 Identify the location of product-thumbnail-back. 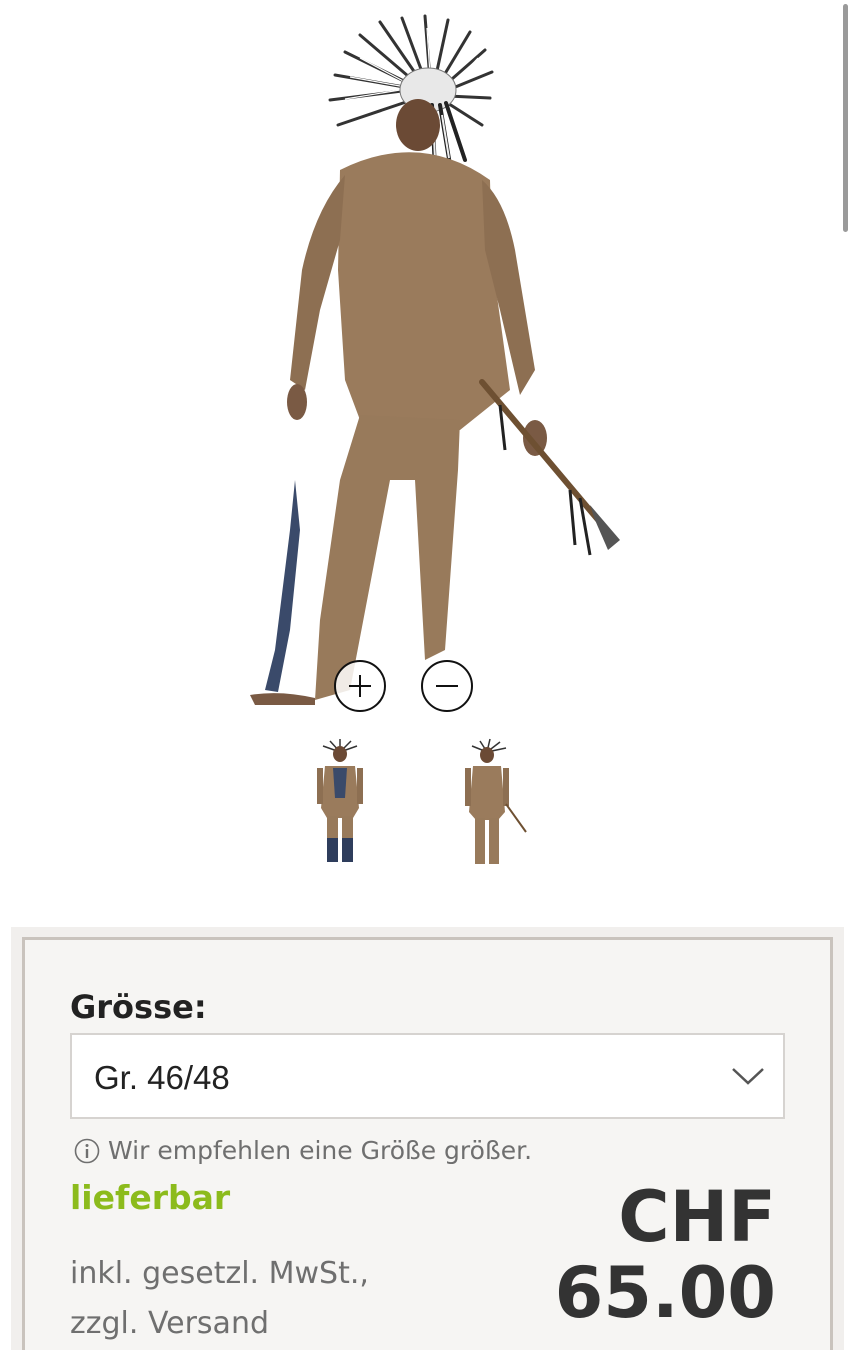
(487, 806).